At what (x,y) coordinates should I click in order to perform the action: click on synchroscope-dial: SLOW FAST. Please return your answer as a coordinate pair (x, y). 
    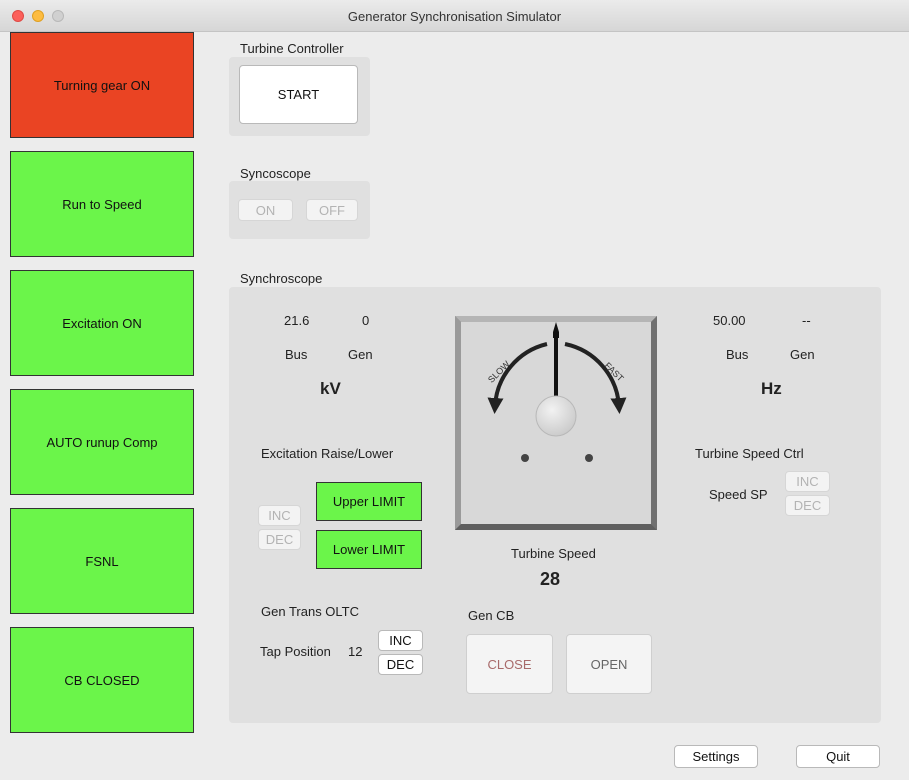
    Looking at the image, I should click on (556, 423).